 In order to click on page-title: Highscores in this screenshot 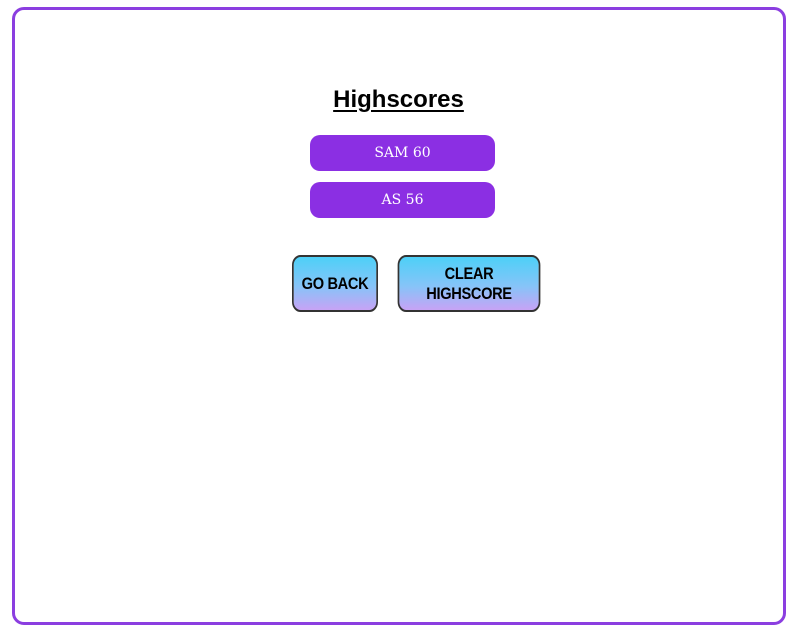, I will do `click(398, 99)`.